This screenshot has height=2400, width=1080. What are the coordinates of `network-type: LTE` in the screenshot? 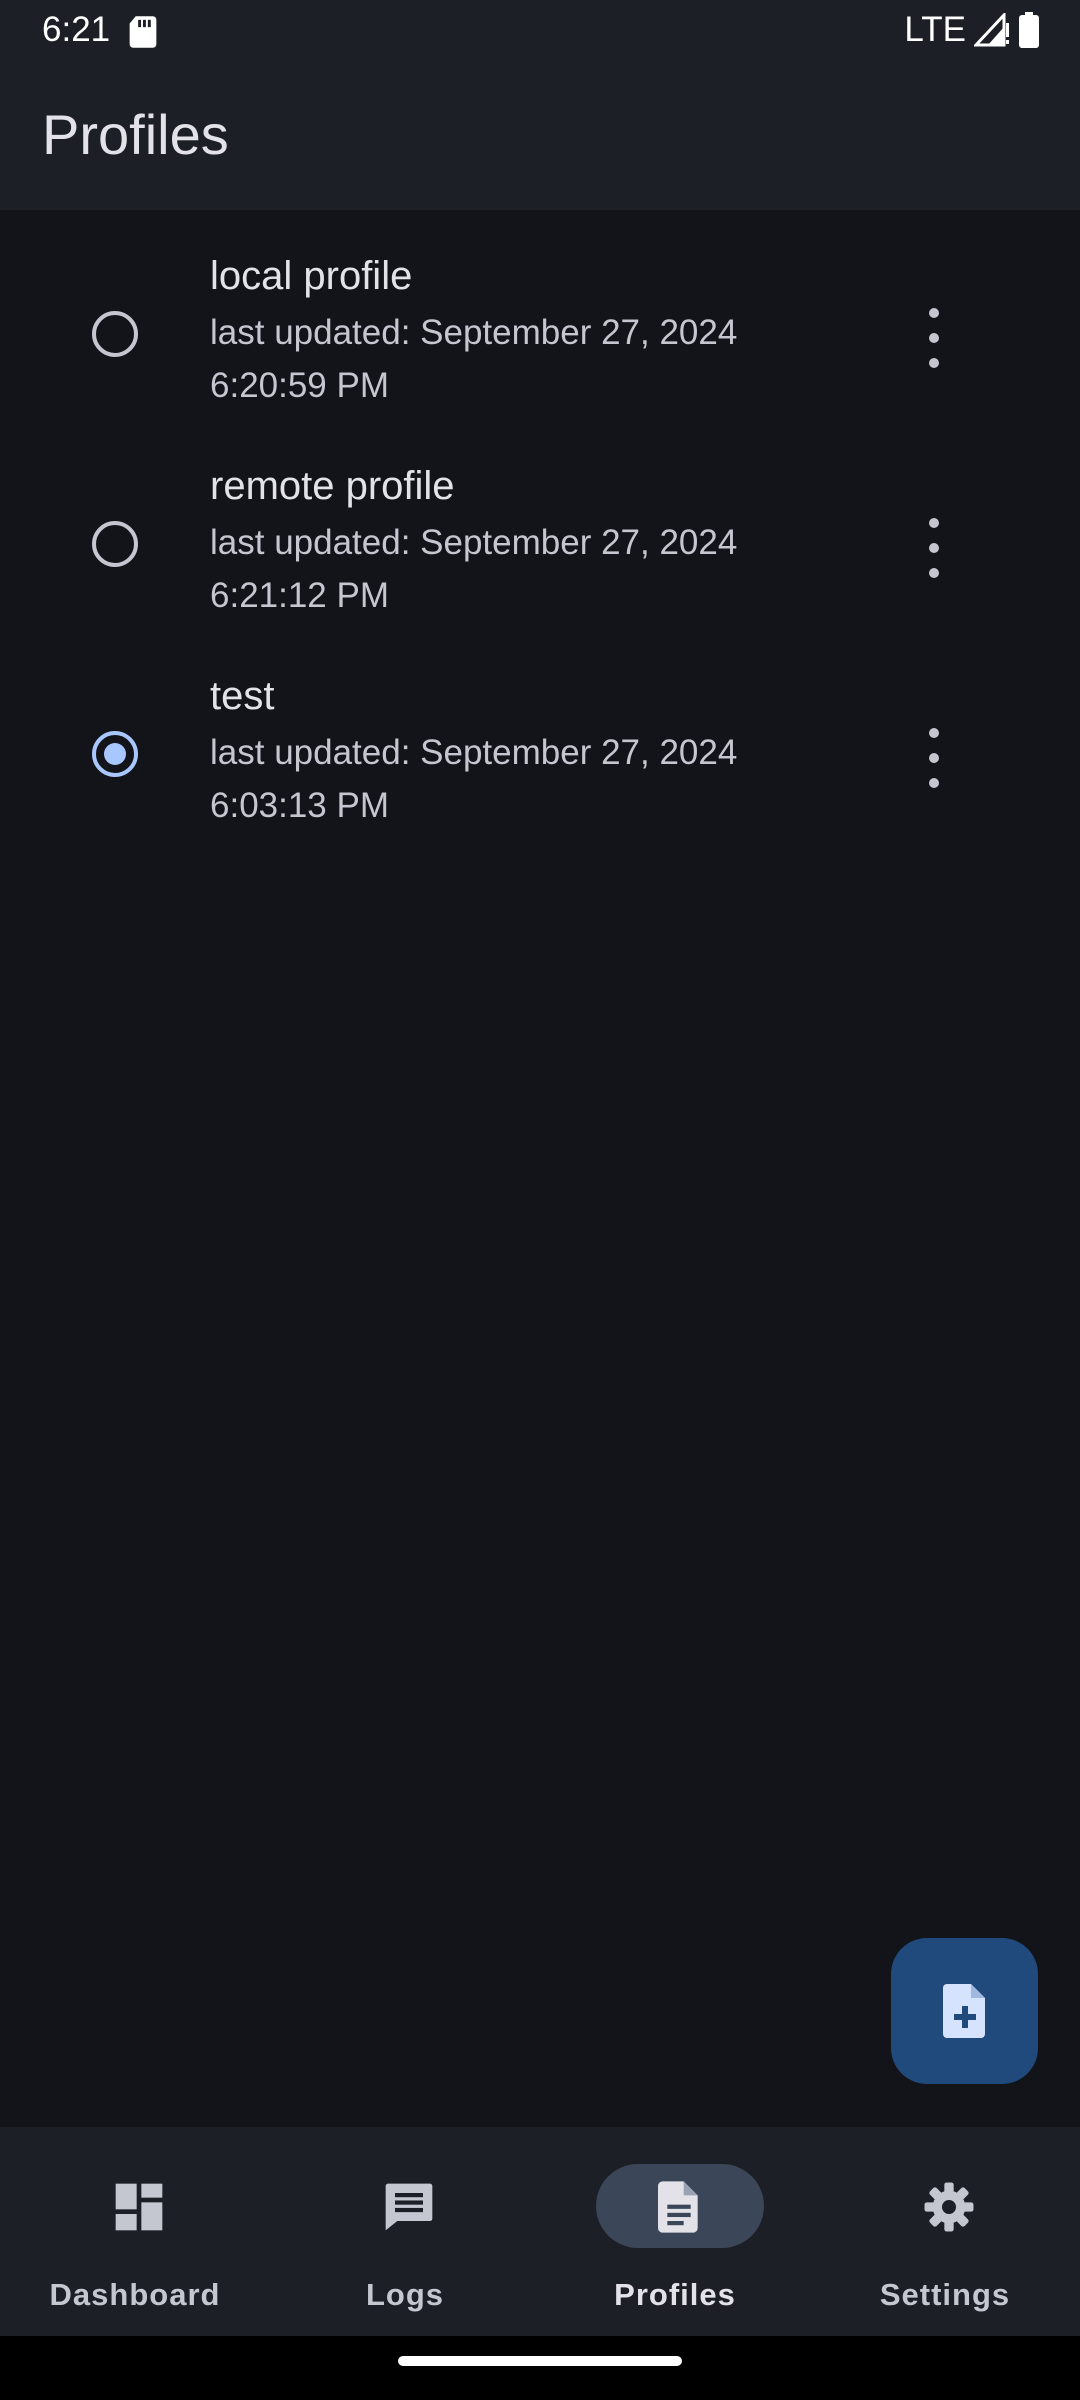 It's located at (935, 29).